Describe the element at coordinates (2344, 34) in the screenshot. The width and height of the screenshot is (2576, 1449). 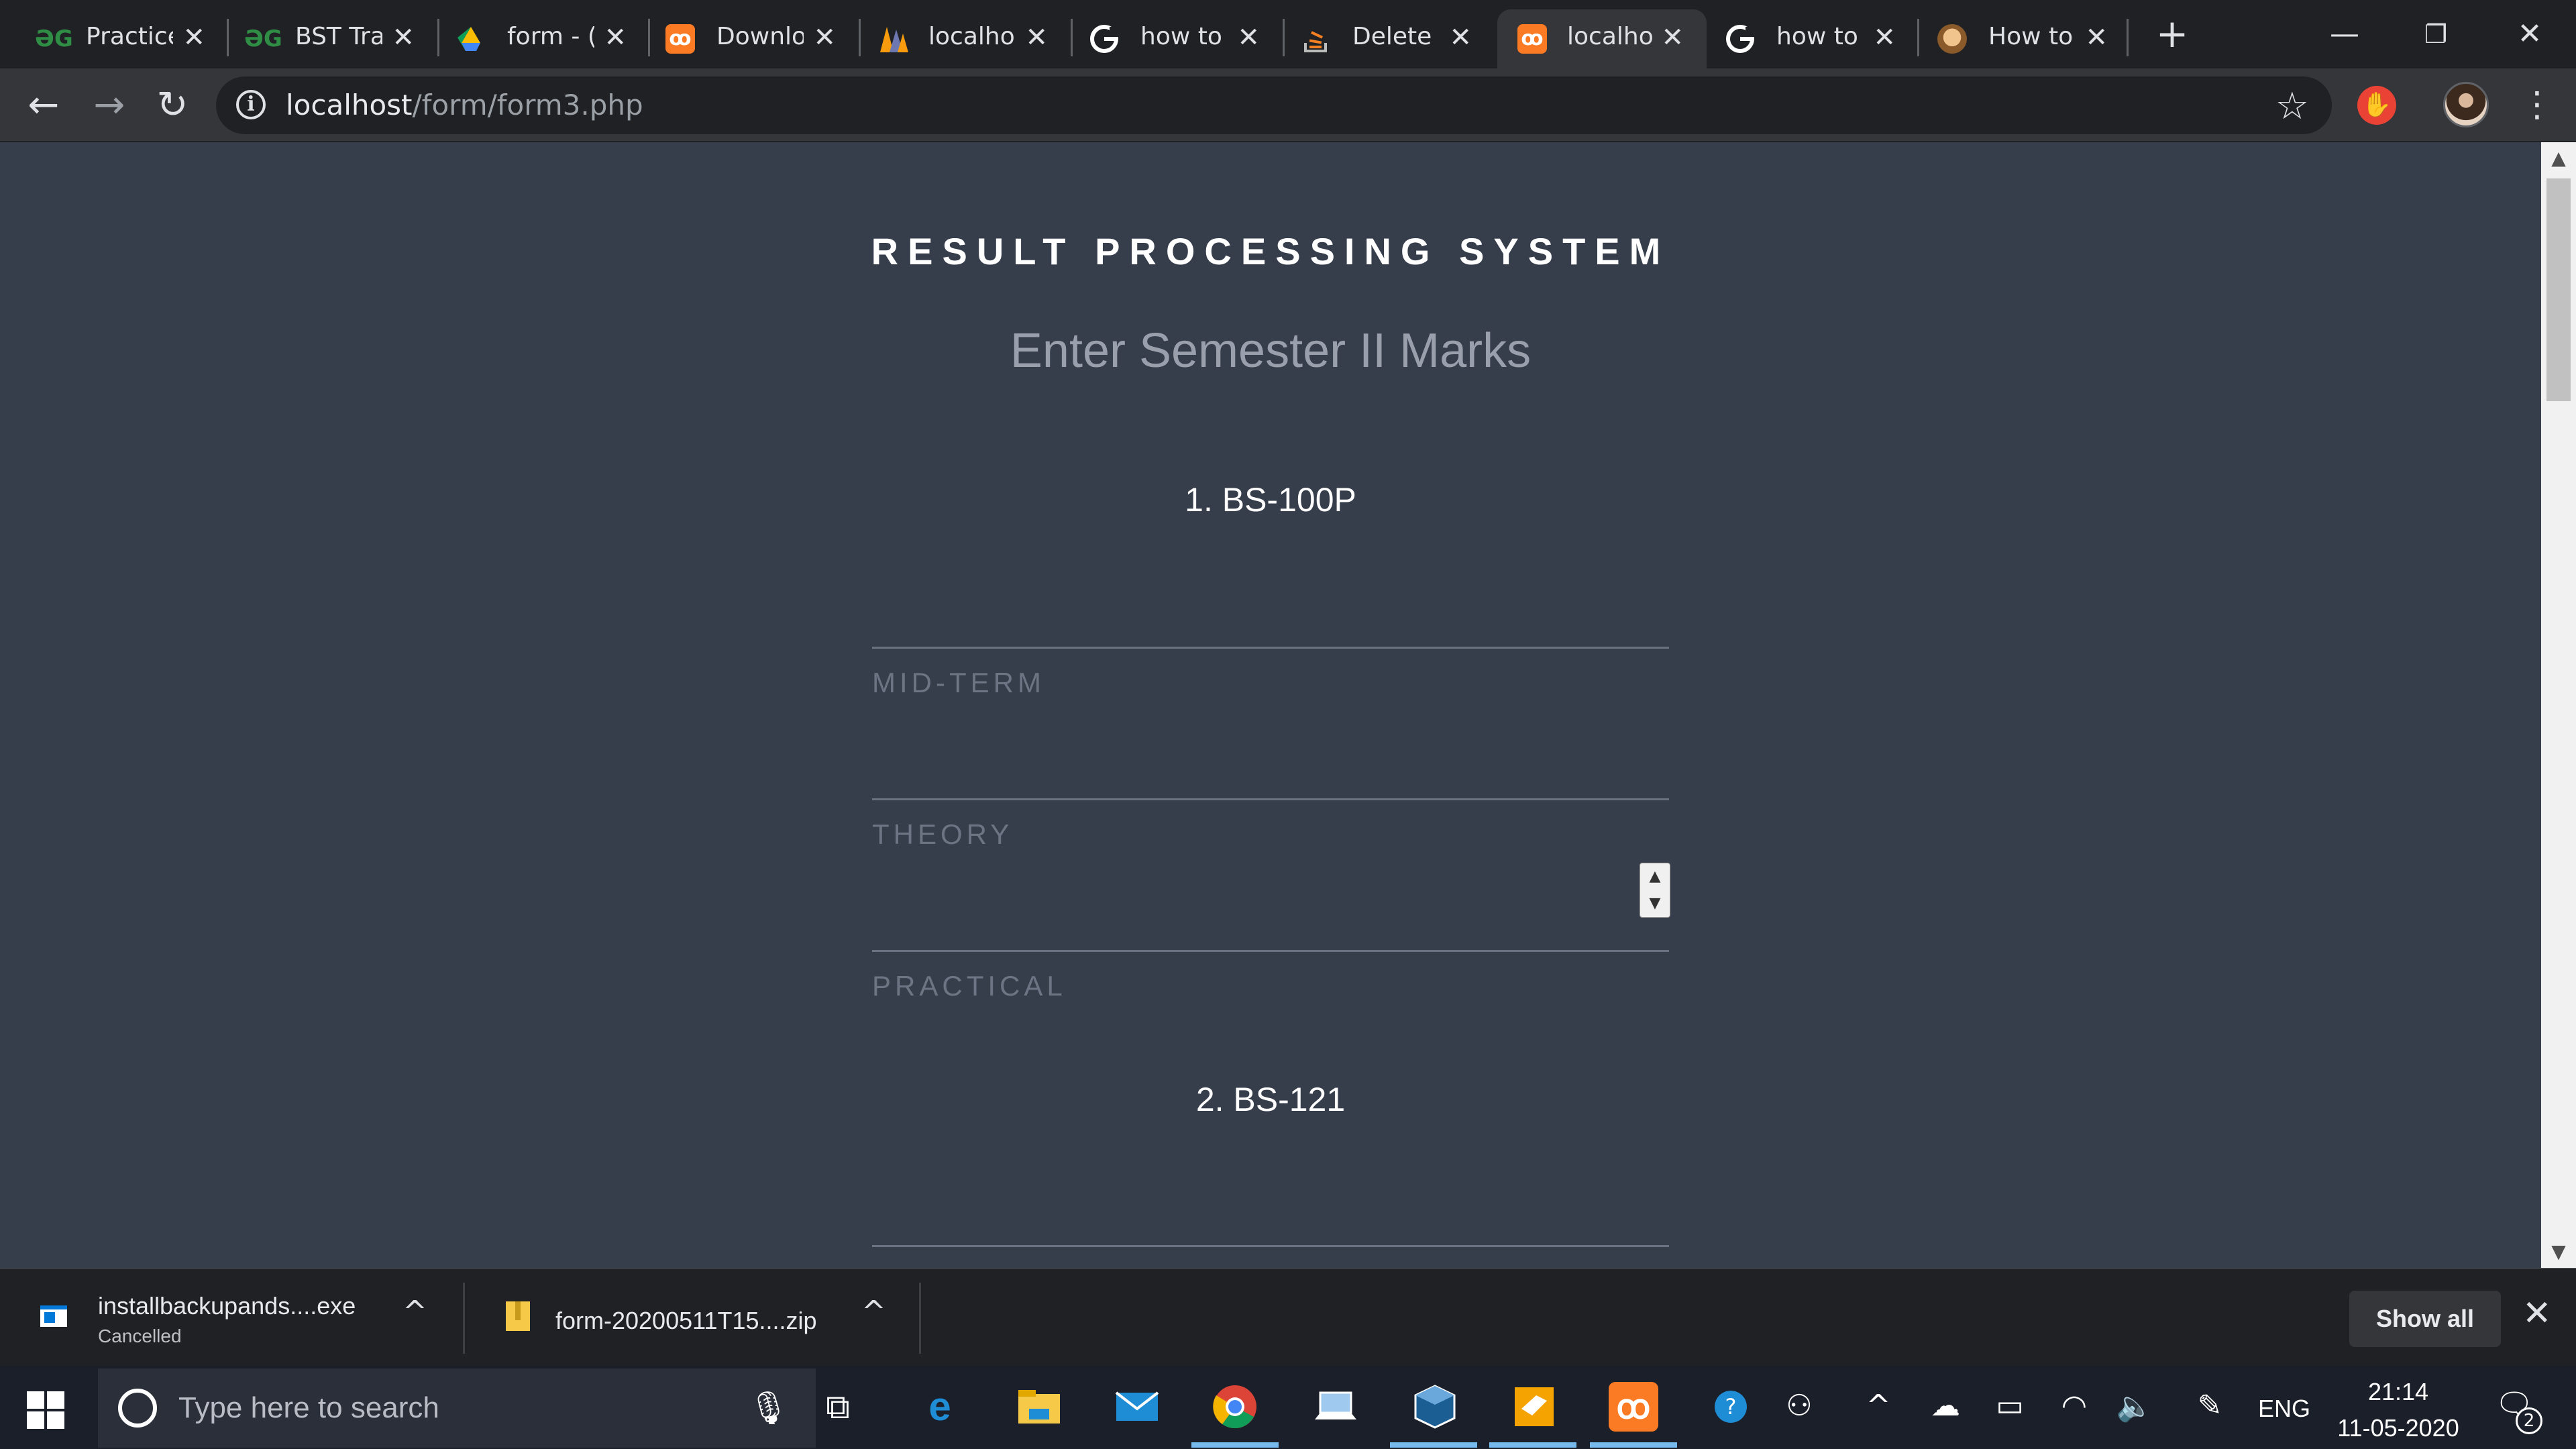
I see `minimize-button: —` at that location.